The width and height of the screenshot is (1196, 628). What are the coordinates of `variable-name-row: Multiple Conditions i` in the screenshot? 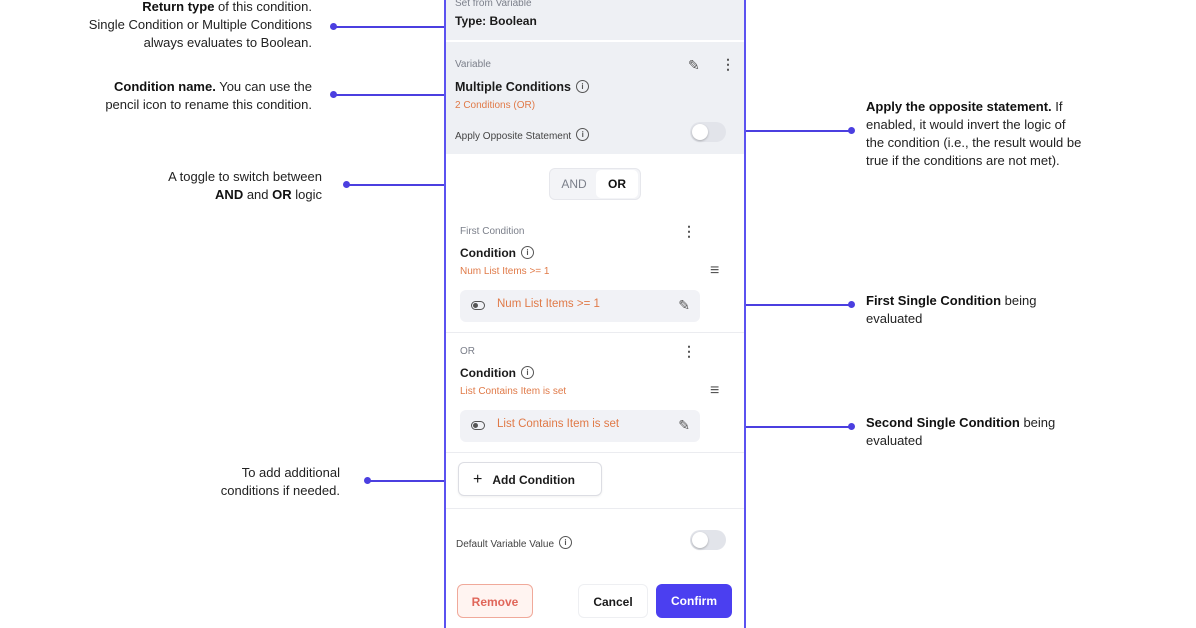 It's located at (522, 87).